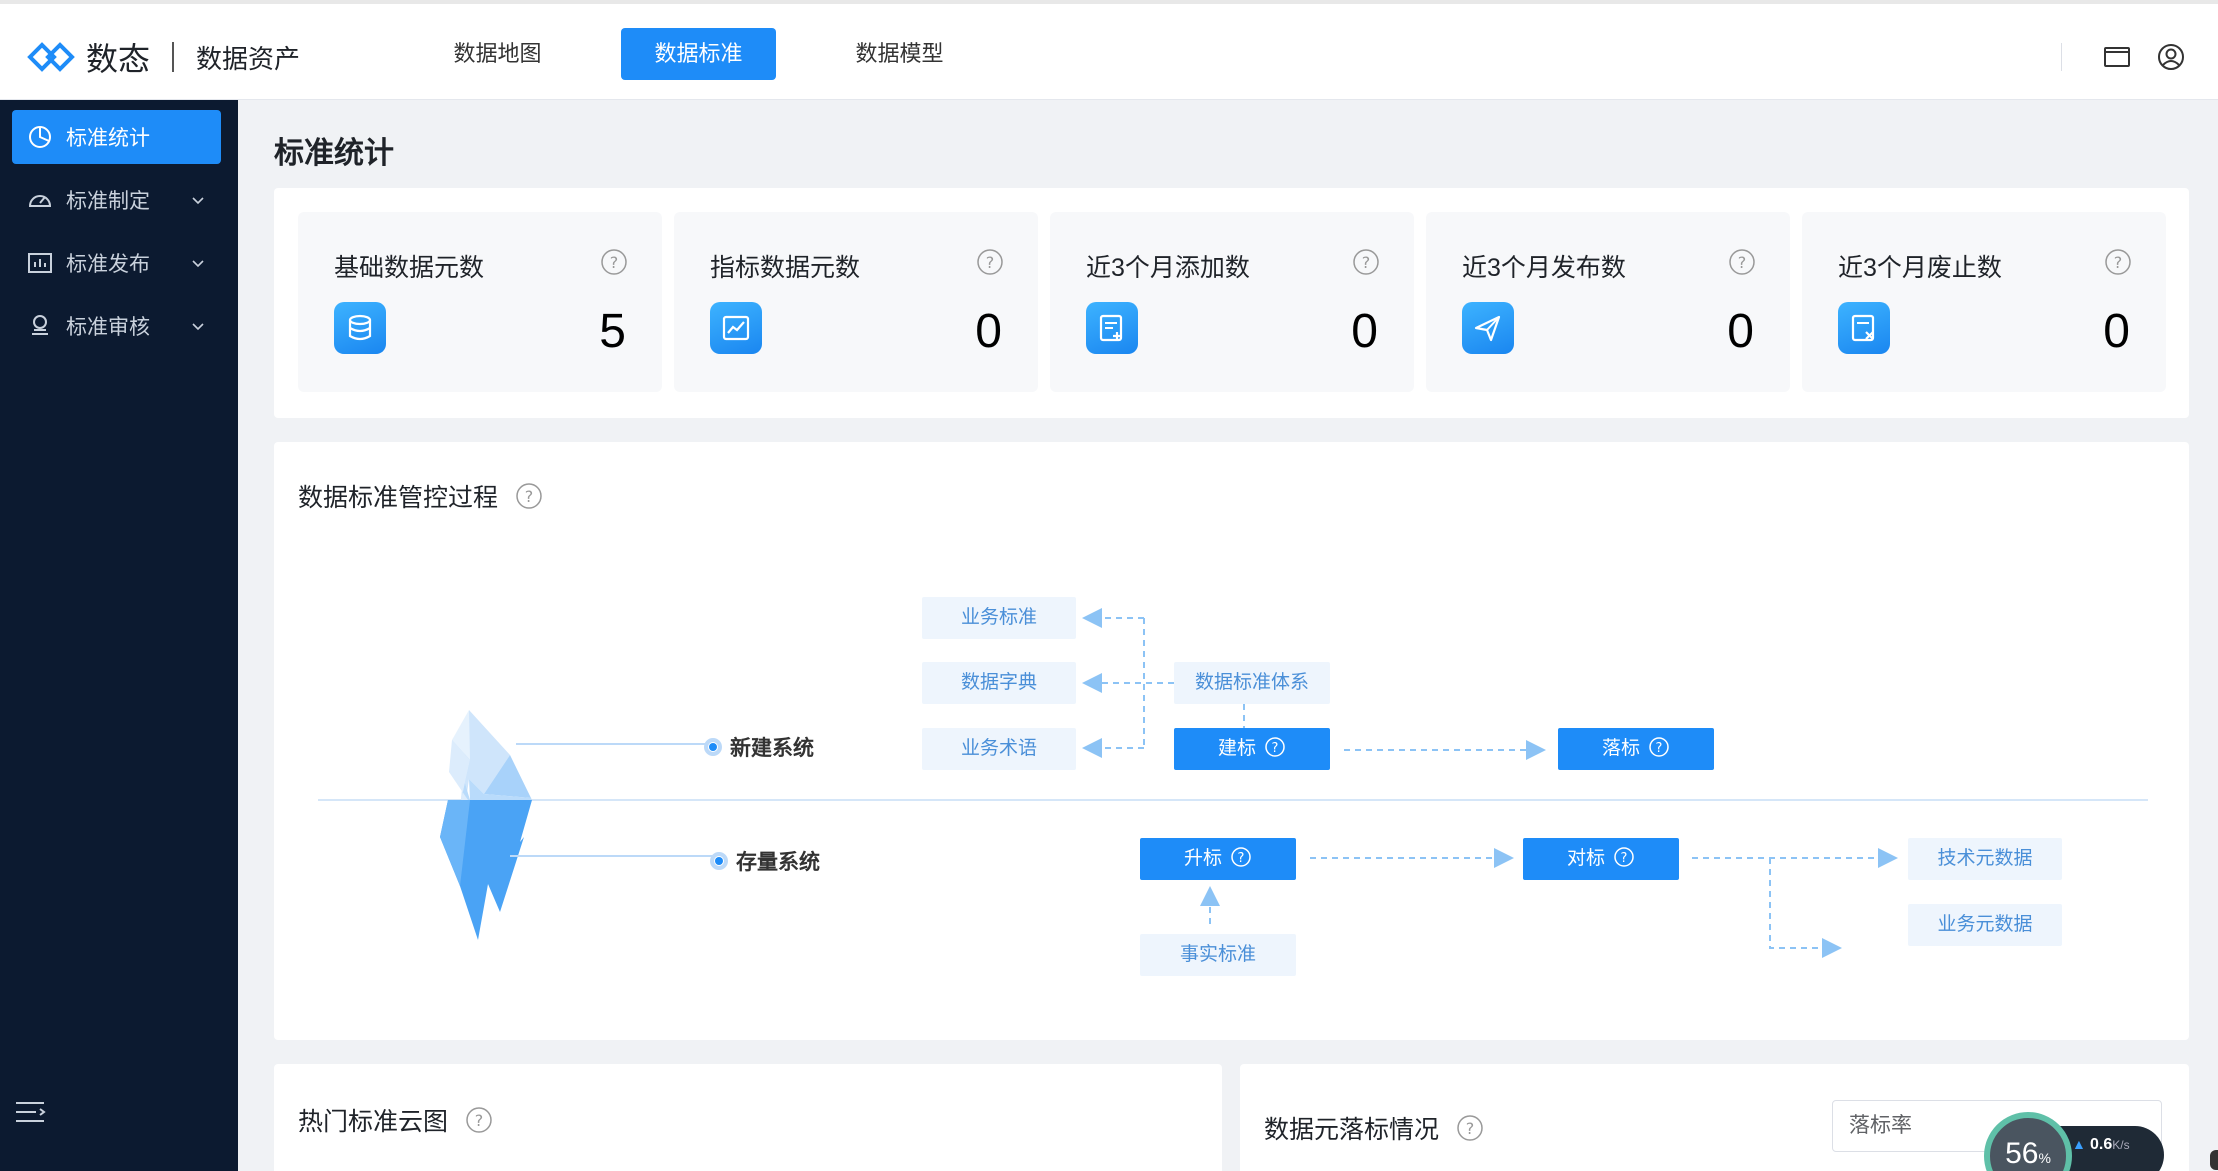 This screenshot has height=1171, width=2218. What do you see at coordinates (1109, 50) in the screenshot?
I see `top-header: 数态 数据资产 数据地图 数据标准 数据模型` at bounding box center [1109, 50].